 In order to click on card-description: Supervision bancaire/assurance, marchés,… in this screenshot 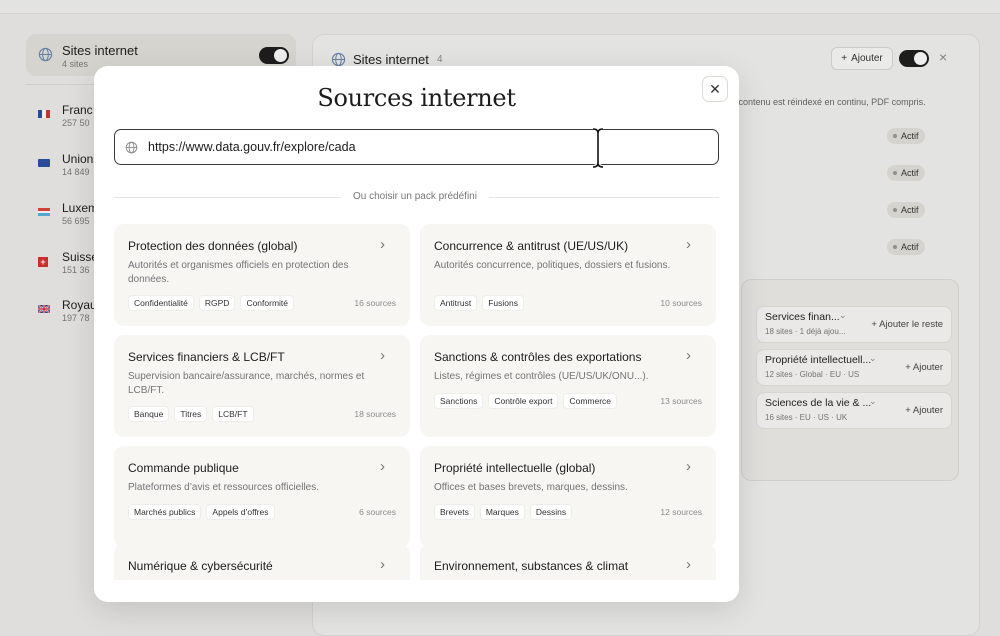, I will do `click(246, 383)`.